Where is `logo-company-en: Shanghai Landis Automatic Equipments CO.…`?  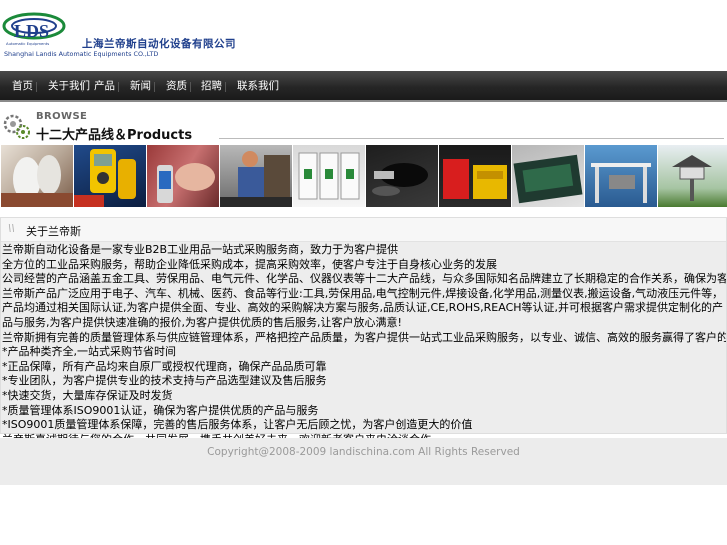 logo-company-en: Shanghai Landis Automatic Equipments CO.… is located at coordinates (81, 54).